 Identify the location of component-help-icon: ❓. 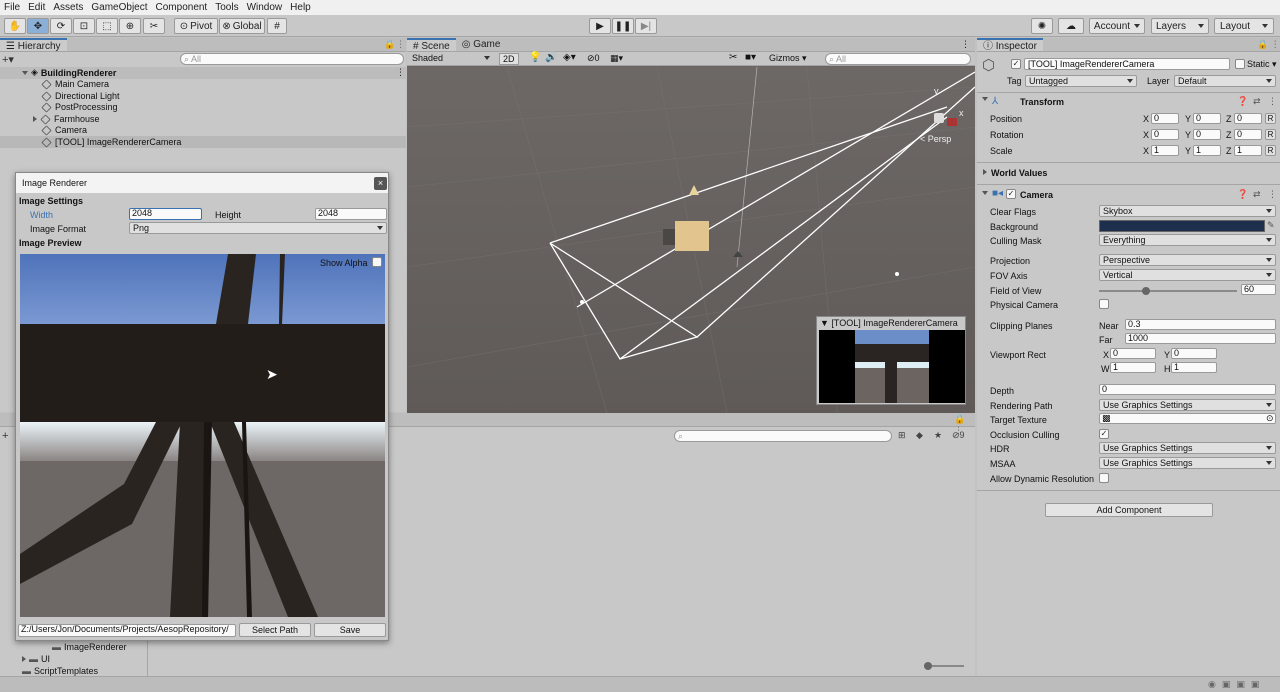
(1242, 101).